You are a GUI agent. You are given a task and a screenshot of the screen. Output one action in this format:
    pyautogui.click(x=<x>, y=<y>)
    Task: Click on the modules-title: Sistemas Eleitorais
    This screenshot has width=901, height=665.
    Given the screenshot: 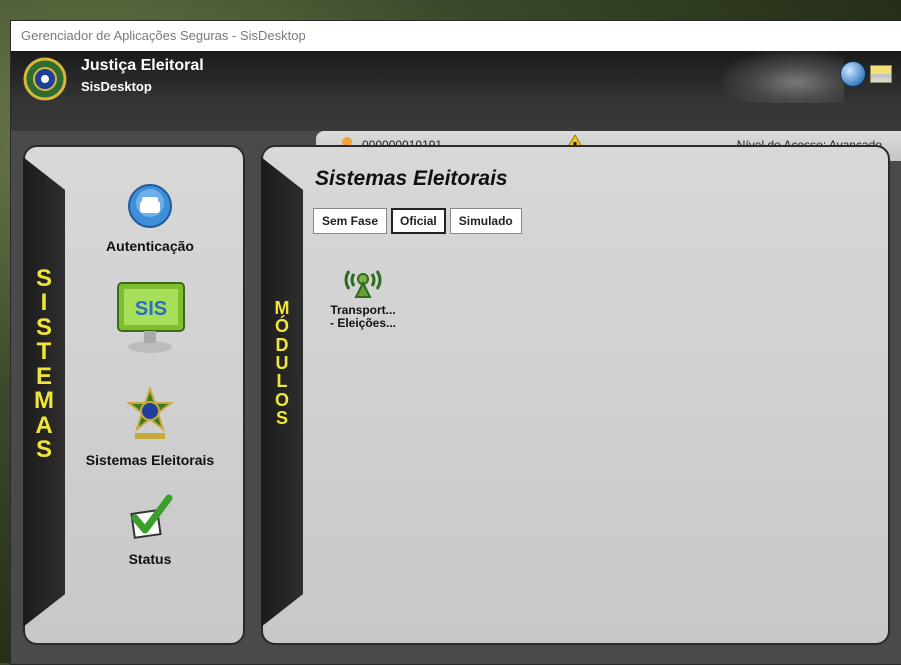 What is the action you would take?
    pyautogui.click(x=411, y=178)
    